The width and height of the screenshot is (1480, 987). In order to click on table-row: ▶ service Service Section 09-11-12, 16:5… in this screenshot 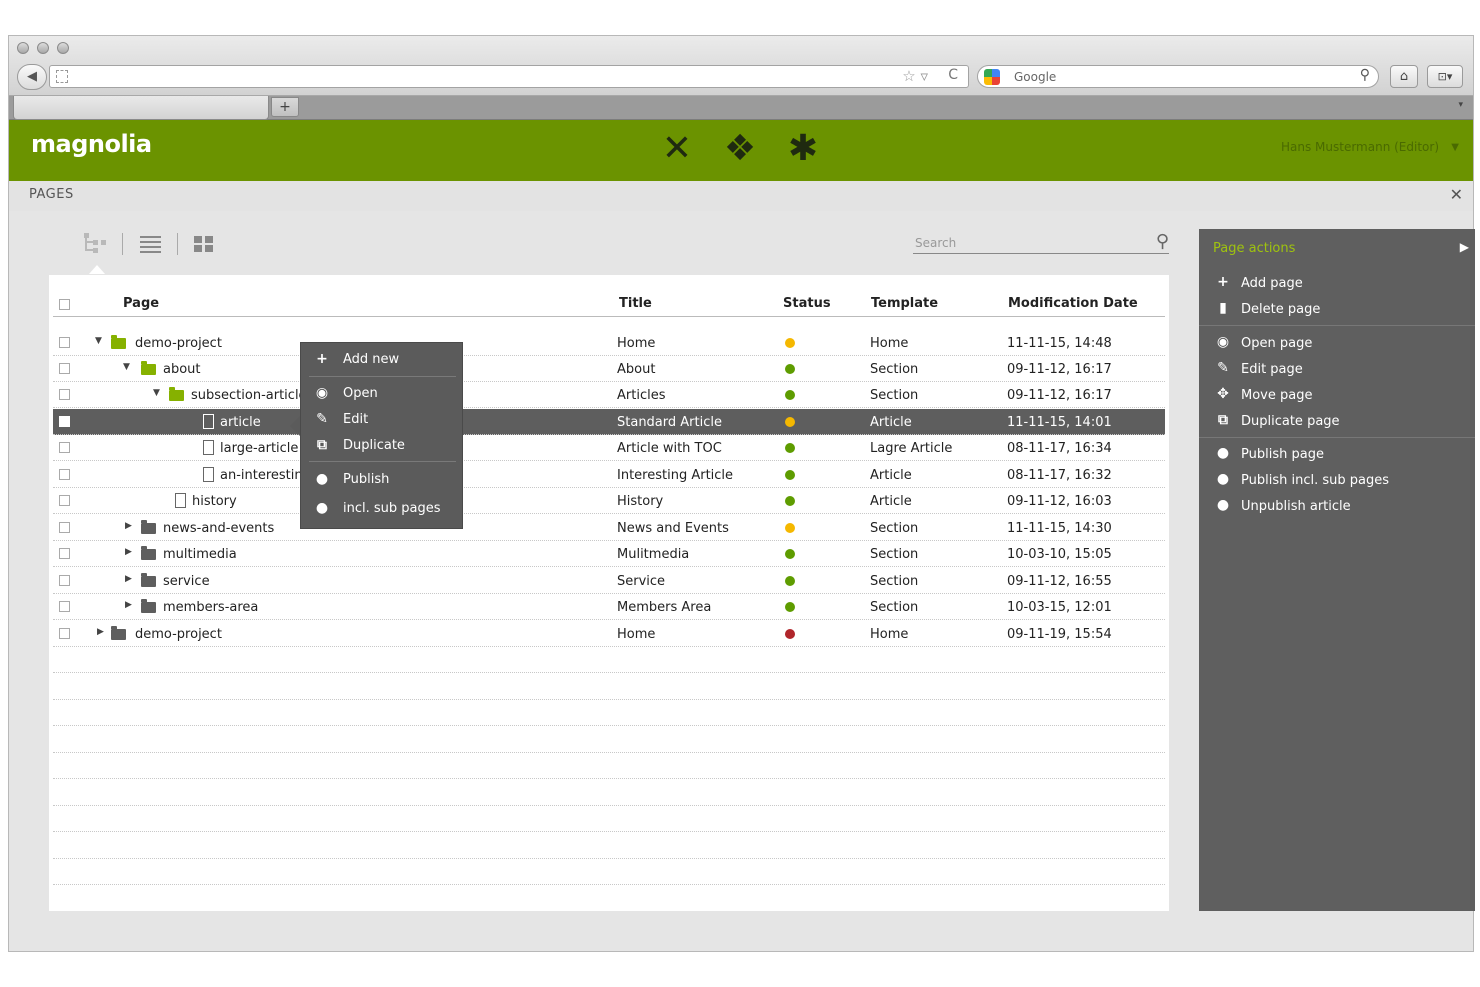, I will do `click(609, 581)`.